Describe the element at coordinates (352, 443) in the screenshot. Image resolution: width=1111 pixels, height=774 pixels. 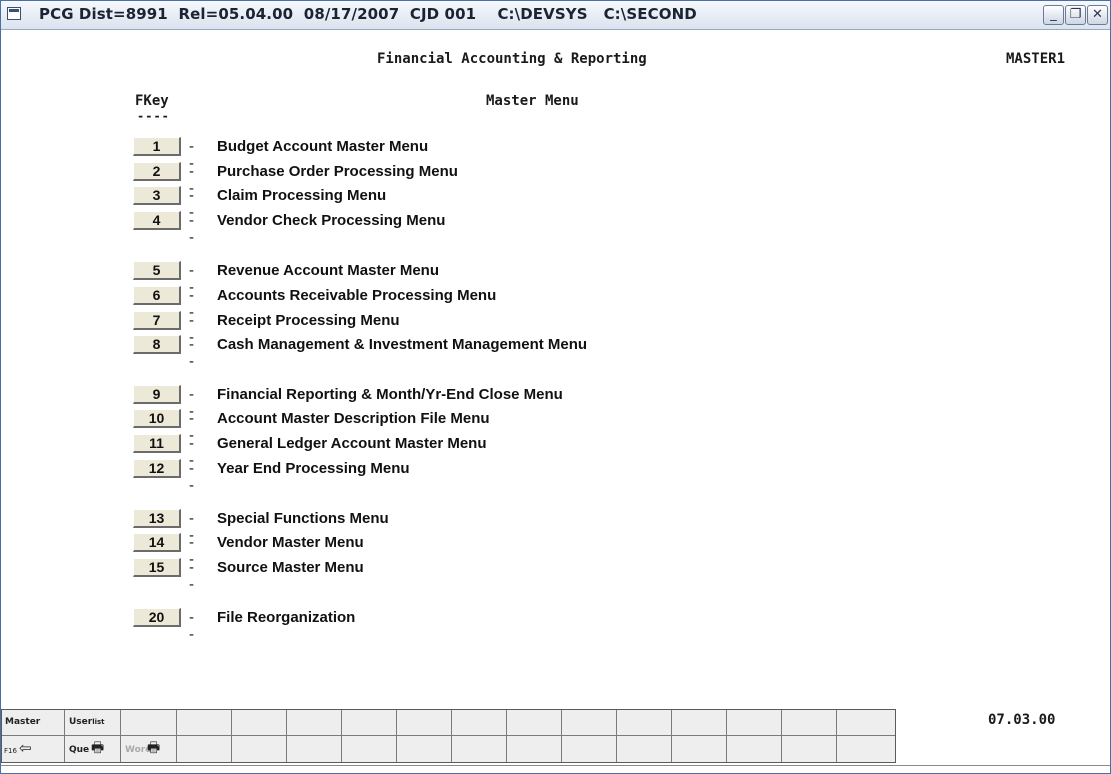
I see `menu-item-label: General Ledger Account Master Menu` at that location.